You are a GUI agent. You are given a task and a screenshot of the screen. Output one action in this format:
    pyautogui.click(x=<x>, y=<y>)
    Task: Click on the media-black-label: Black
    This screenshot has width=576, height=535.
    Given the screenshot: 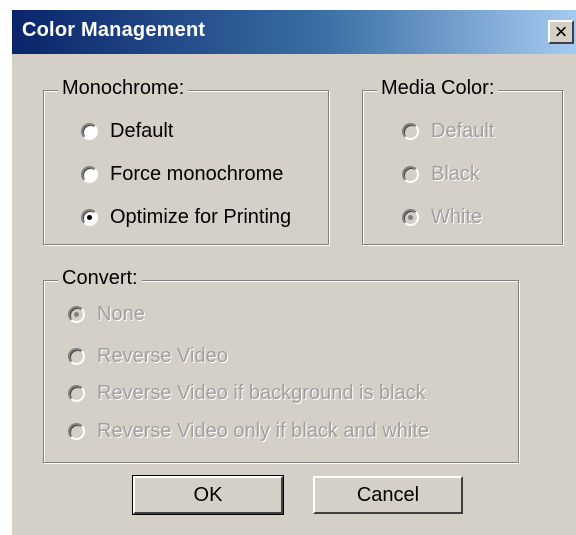 What is the action you would take?
    pyautogui.click(x=455, y=174)
    